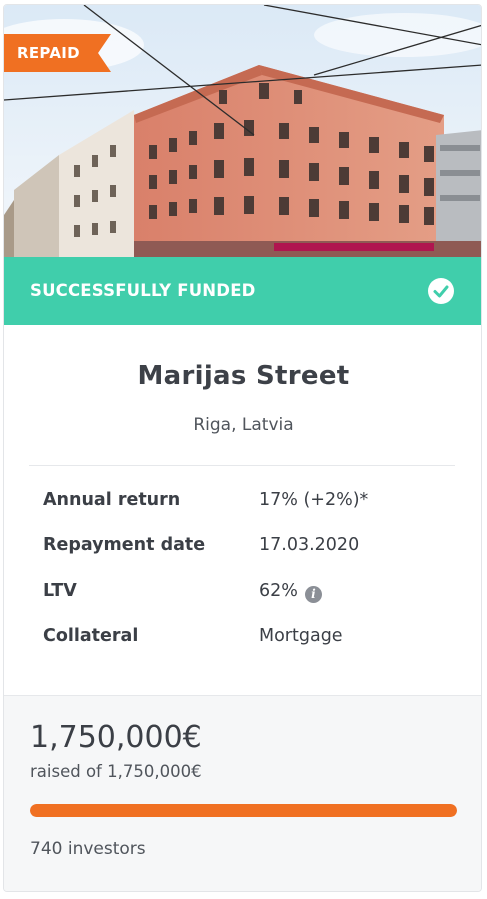  What do you see at coordinates (60, 591) in the screenshot?
I see `detail-key: LTV` at bounding box center [60, 591].